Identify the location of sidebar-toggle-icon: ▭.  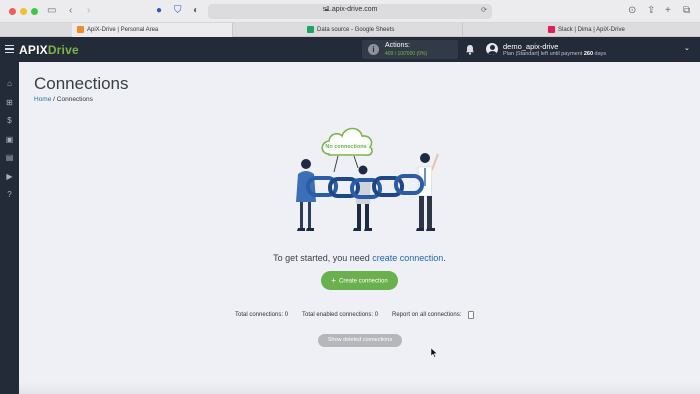
(51, 11).